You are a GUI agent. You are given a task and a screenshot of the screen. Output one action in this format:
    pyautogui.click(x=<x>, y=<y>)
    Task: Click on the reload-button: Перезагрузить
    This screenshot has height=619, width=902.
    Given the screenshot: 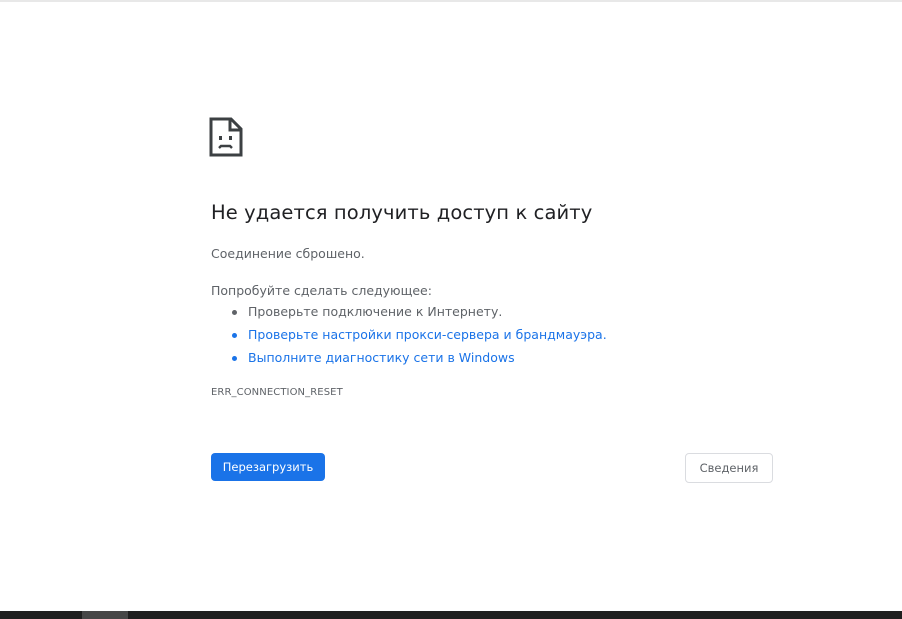 What is the action you would take?
    pyautogui.click(x=268, y=467)
    